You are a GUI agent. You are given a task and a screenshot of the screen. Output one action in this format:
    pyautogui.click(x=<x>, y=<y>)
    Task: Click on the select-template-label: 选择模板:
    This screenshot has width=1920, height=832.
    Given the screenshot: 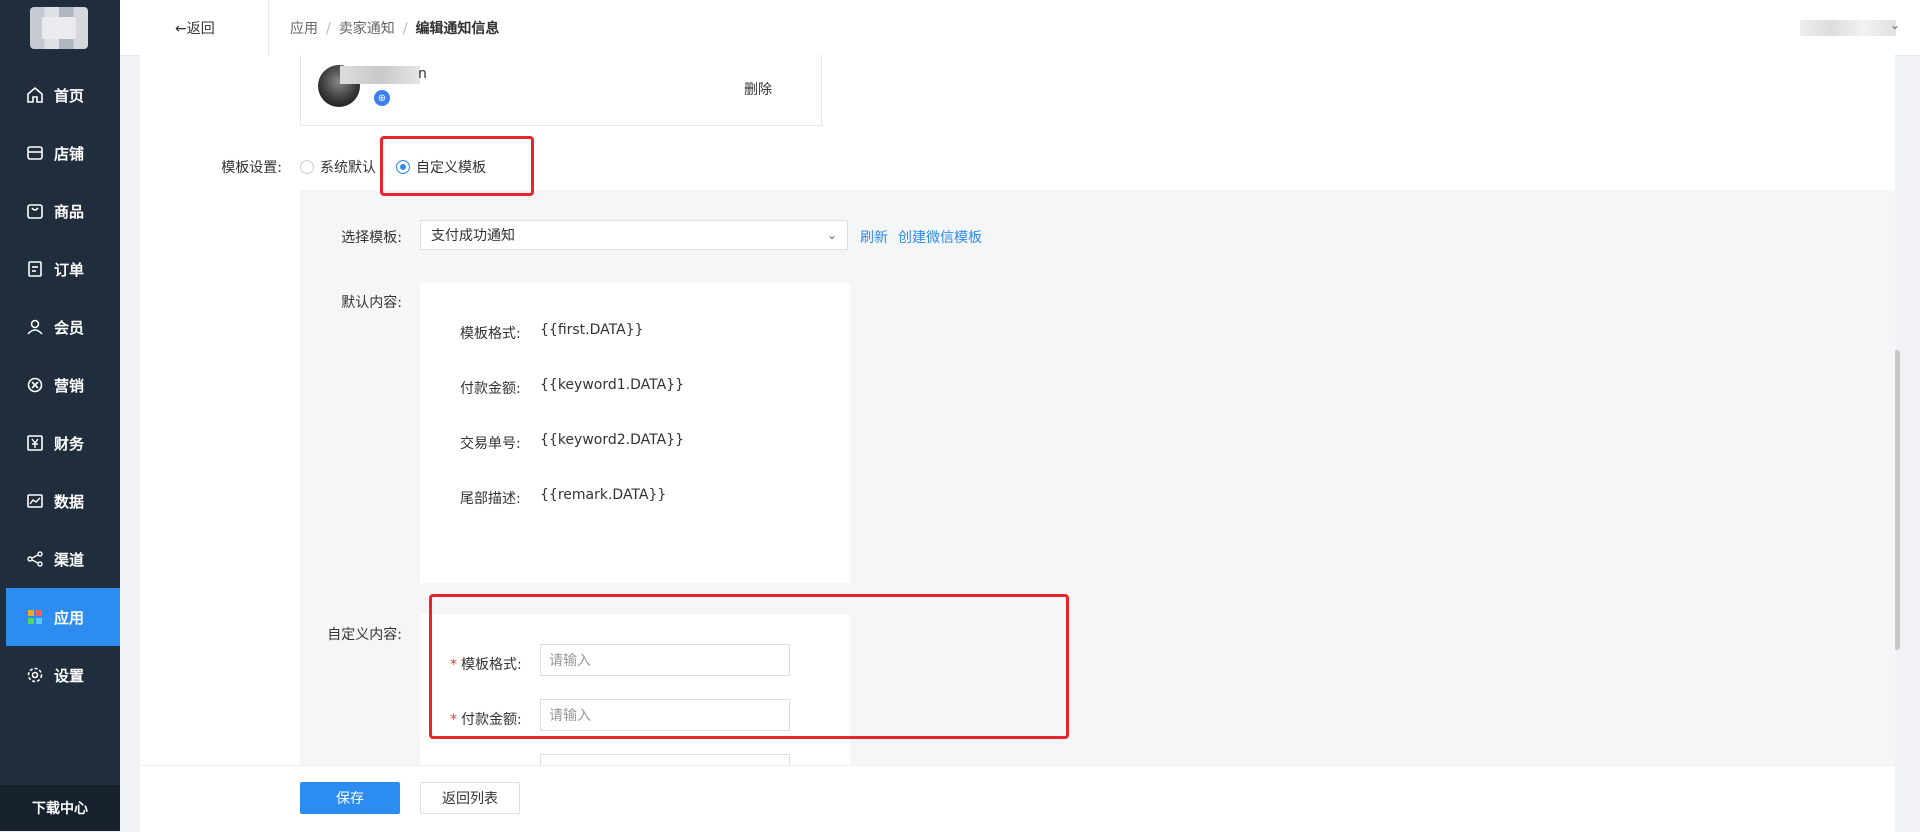 What is the action you would take?
    pyautogui.click(x=371, y=238)
    